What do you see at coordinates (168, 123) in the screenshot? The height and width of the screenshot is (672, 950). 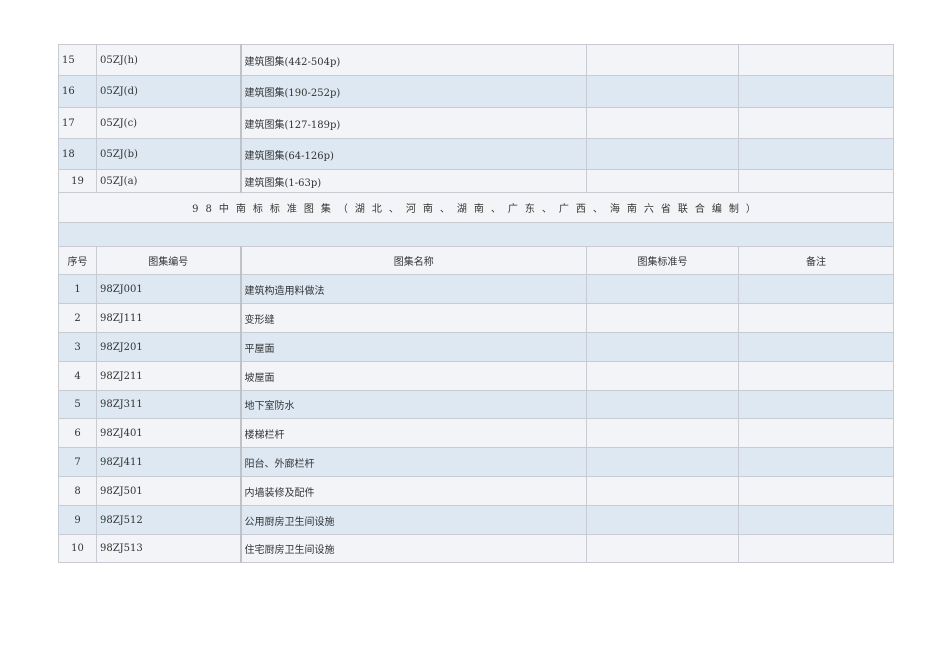 I see `cell-code: 05ZJ(c)` at bounding box center [168, 123].